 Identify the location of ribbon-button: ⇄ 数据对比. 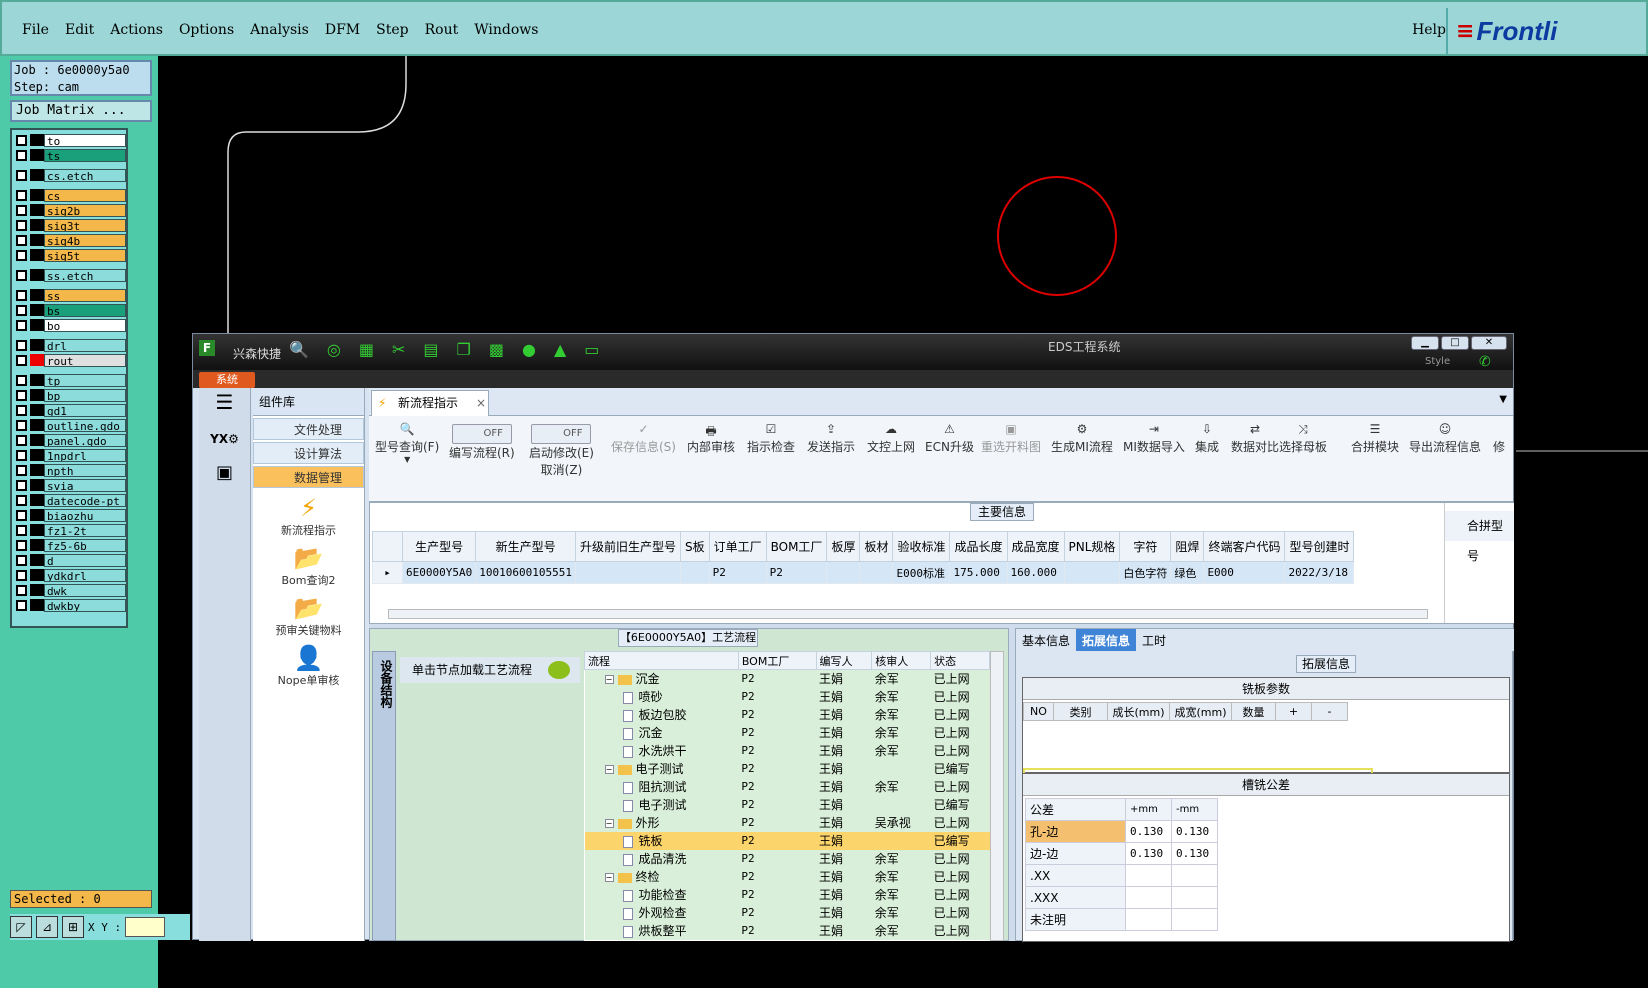
(1255, 438).